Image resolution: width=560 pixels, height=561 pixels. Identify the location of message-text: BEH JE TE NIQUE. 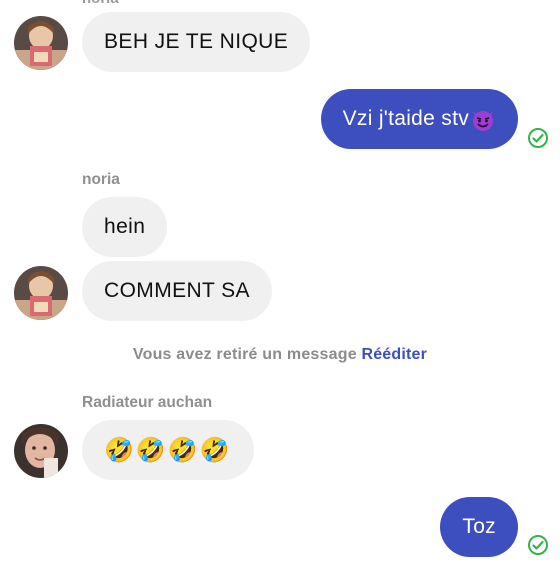
(196, 41).